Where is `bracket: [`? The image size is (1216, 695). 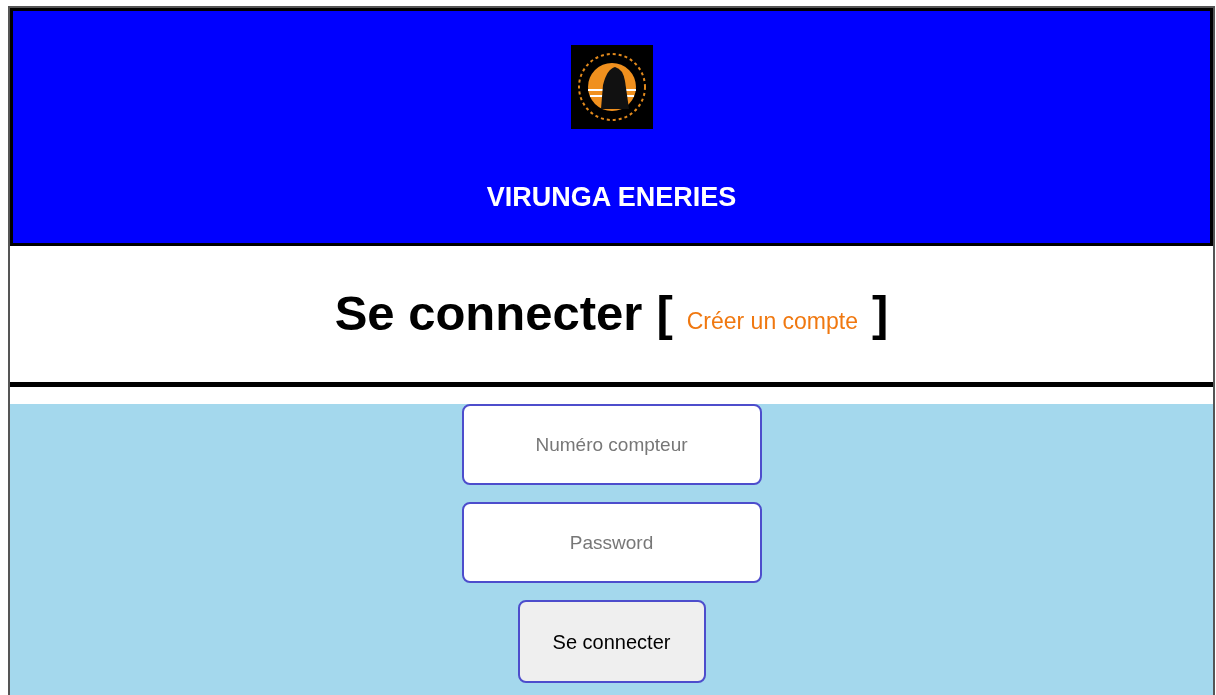
bracket: [ is located at coordinates (664, 314).